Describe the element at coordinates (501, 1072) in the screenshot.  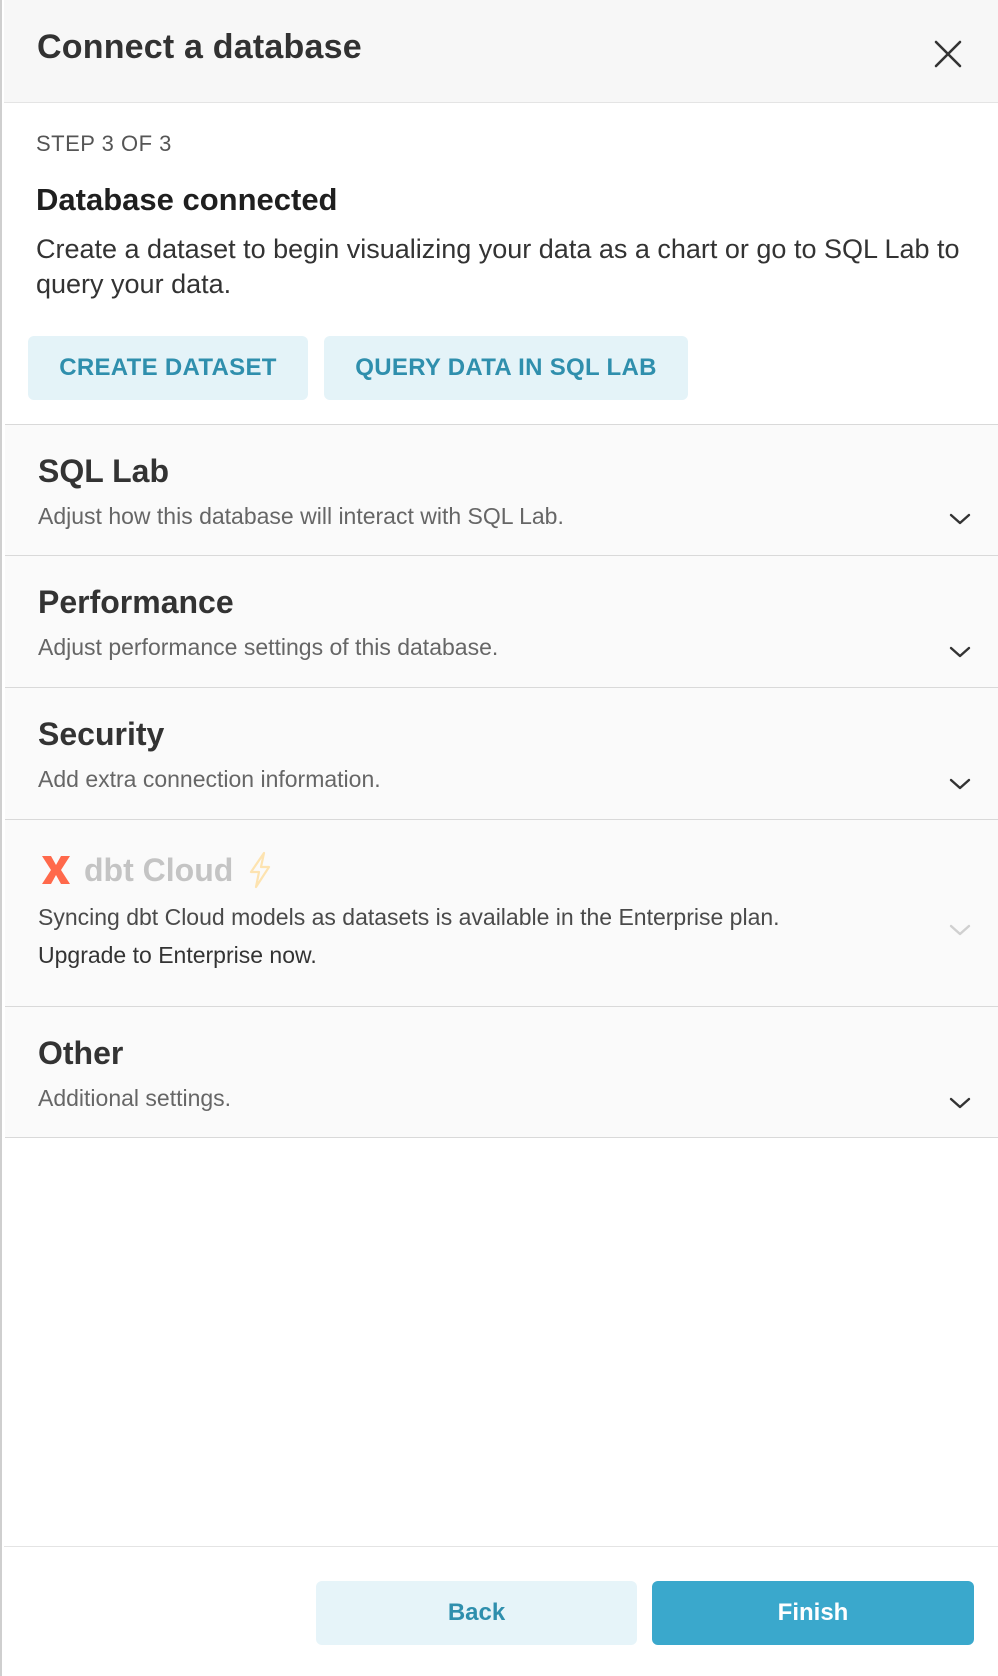
I see `panel-other: Other Additional settings.` at that location.